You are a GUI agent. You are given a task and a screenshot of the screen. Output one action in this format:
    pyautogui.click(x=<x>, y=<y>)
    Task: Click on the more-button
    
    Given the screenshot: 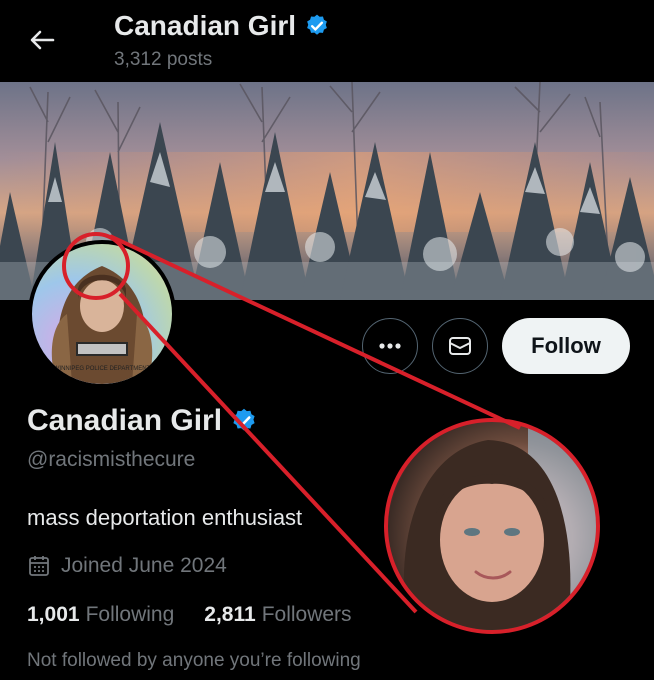 What is the action you would take?
    pyautogui.click(x=390, y=346)
    